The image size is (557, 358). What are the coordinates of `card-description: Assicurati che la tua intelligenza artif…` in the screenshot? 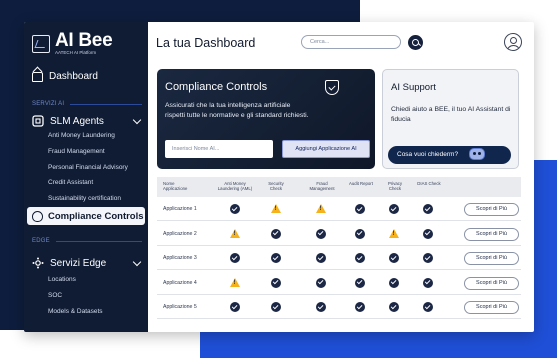 It's located at (237, 110).